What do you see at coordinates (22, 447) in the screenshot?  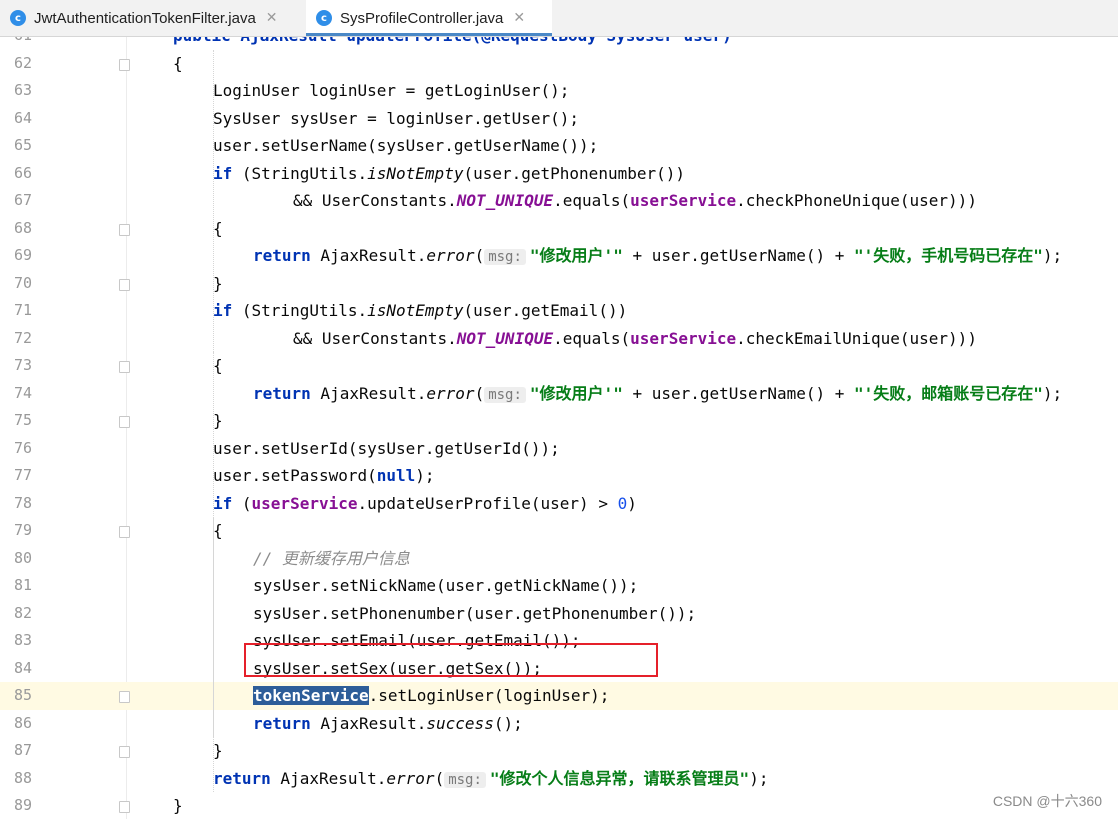 I see `line-number: 76` at bounding box center [22, 447].